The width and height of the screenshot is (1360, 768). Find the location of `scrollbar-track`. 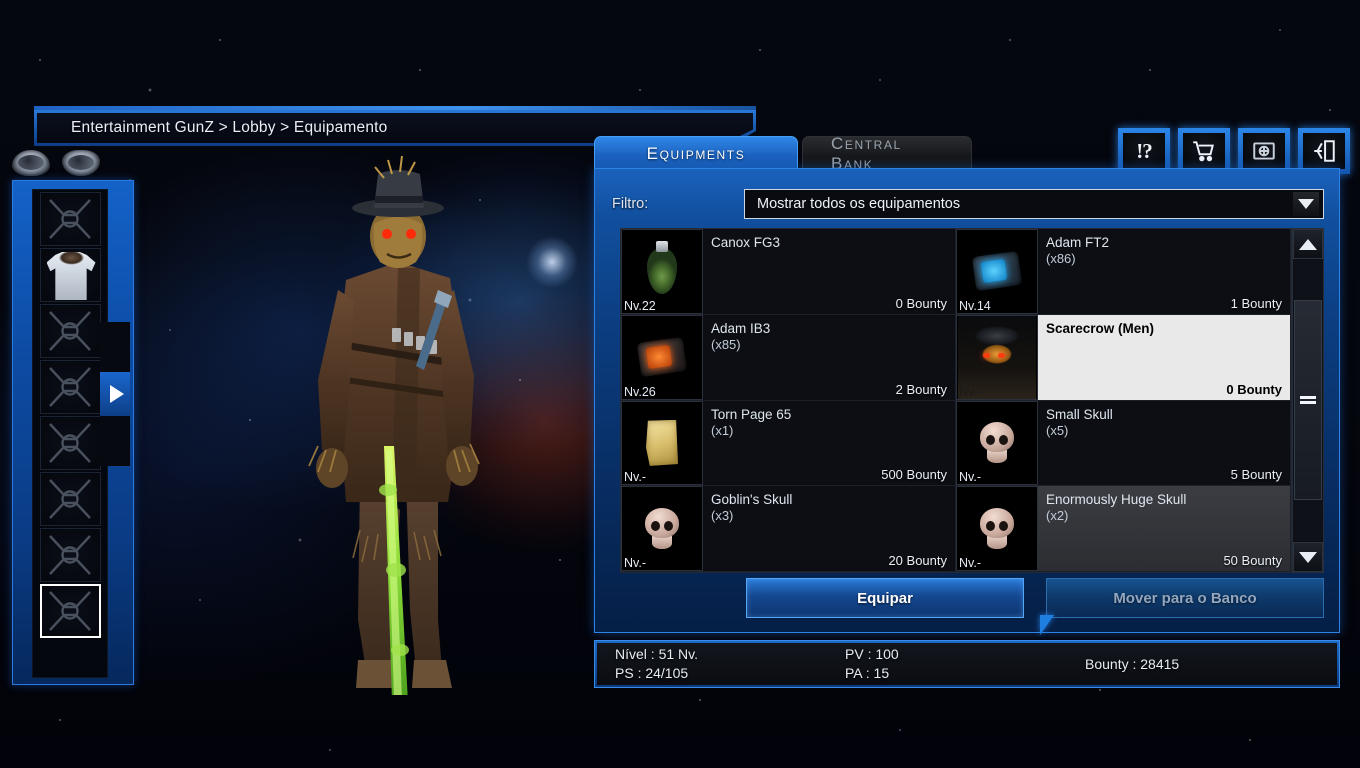

scrollbar-track is located at coordinates (1308, 400).